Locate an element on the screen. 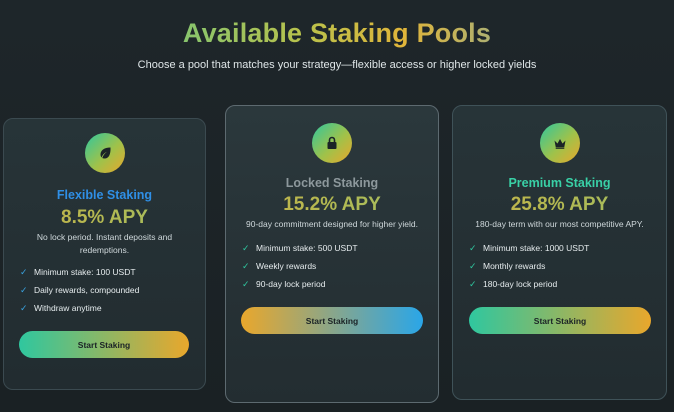  feature-item: ✓ Minimum stake: 500 USDT is located at coordinates (300, 248).